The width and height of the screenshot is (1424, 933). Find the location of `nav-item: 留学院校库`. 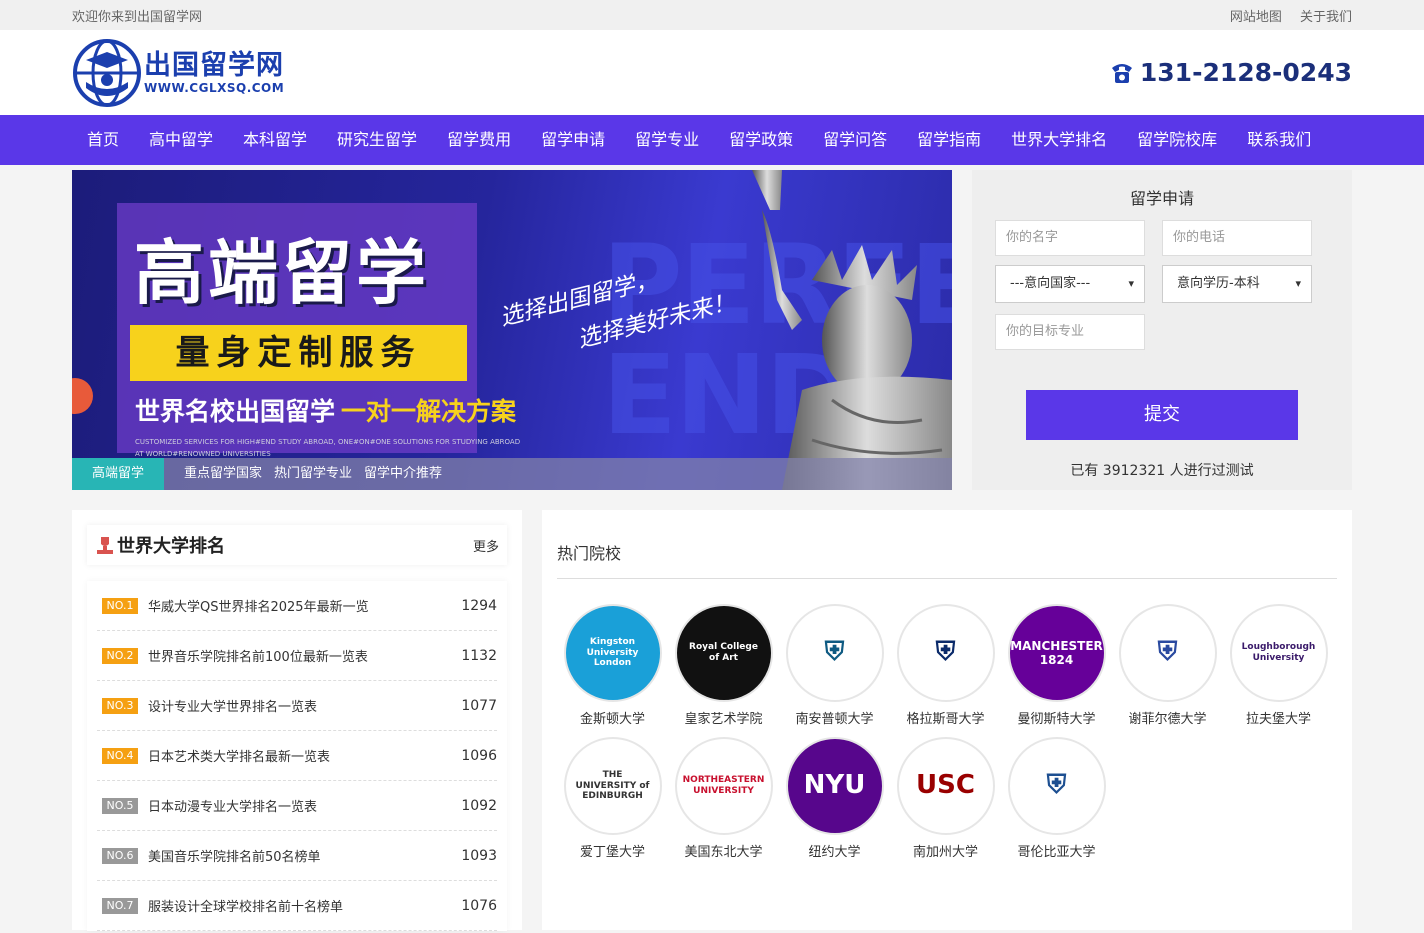

nav-item: 留学院校库 is located at coordinates (1177, 140).